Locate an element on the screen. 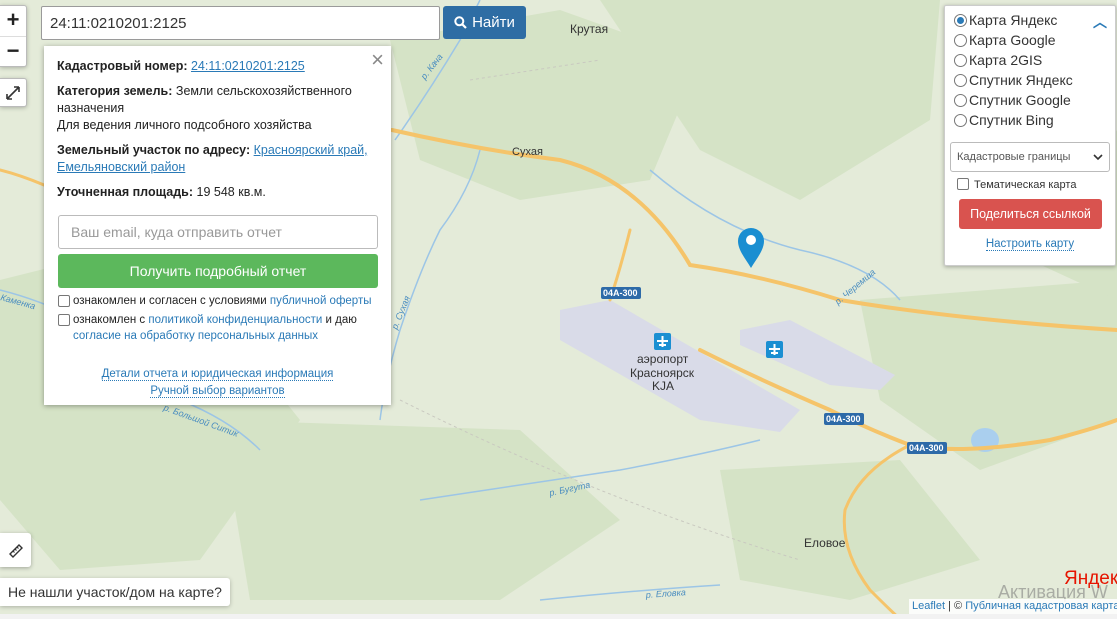  yandex-logo: Яндекс is located at coordinates (1090, 578).